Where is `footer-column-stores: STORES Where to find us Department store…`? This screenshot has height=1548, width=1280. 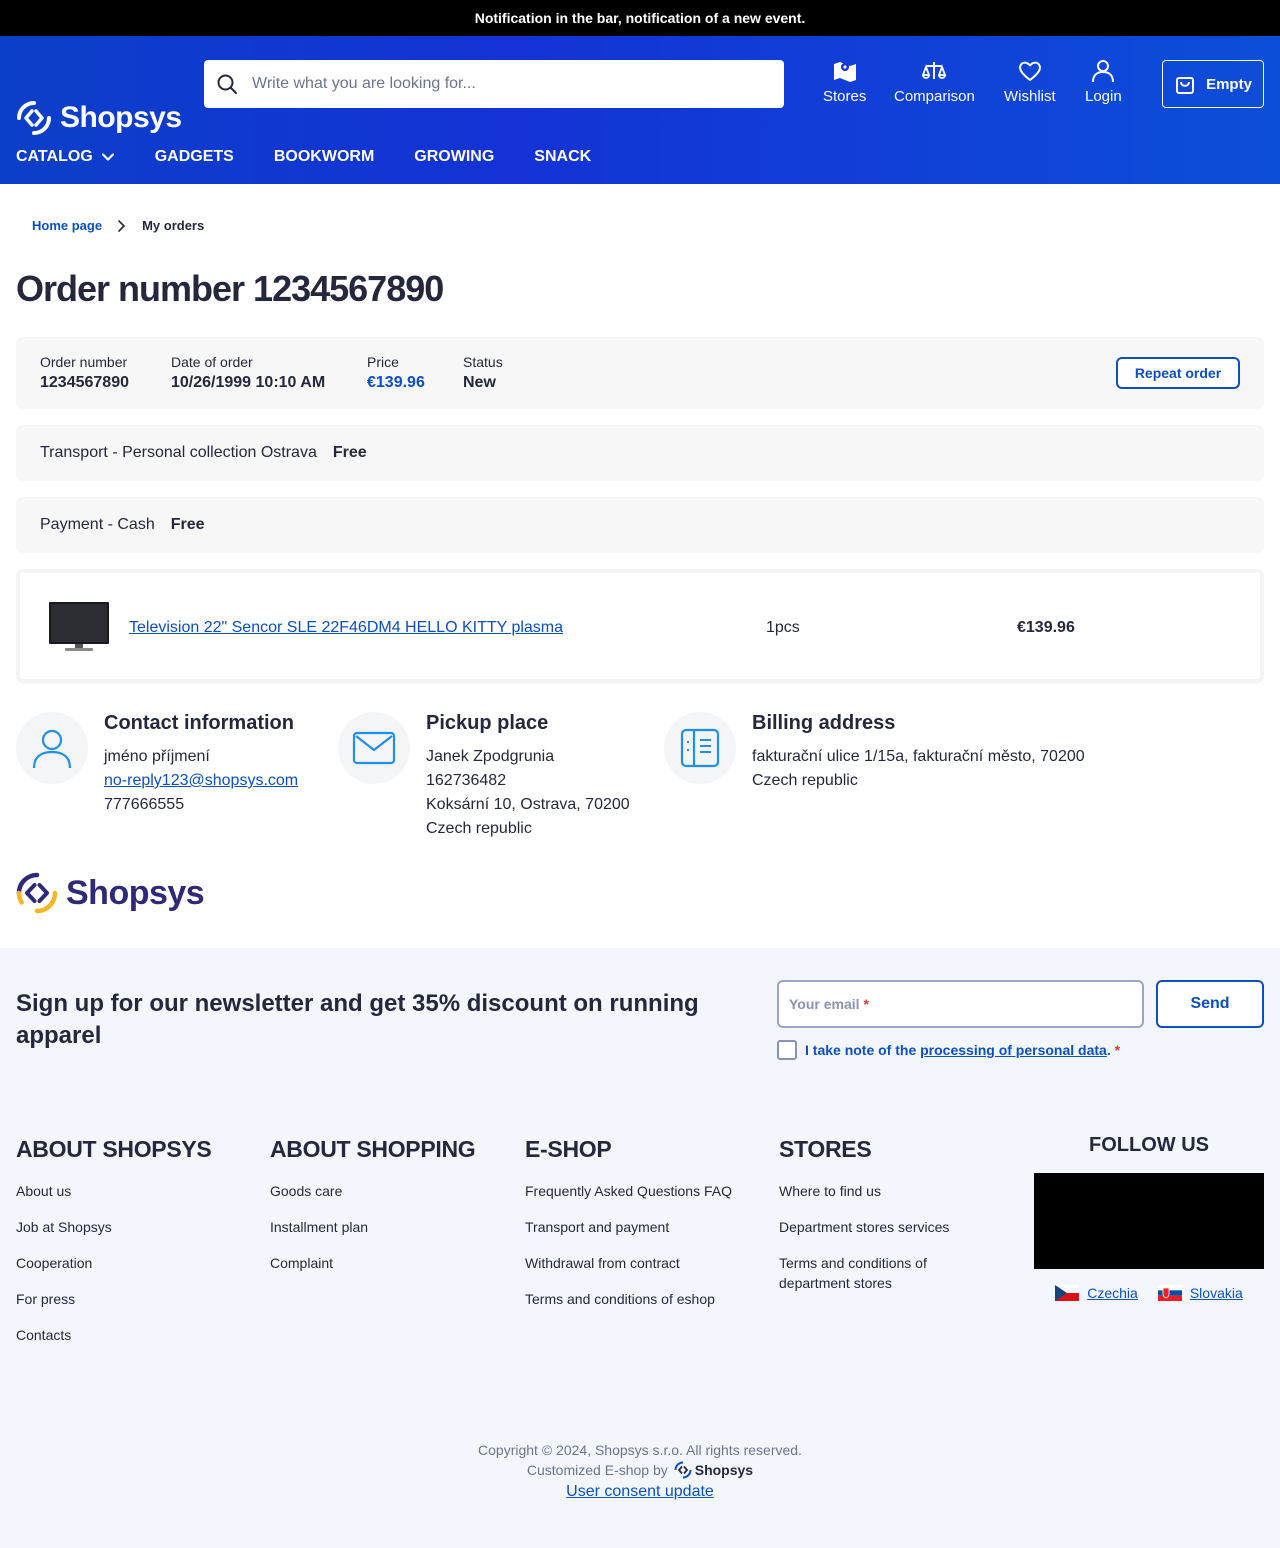 footer-column-stores: STORES Where to find us Department store… is located at coordinates (879, 1222).